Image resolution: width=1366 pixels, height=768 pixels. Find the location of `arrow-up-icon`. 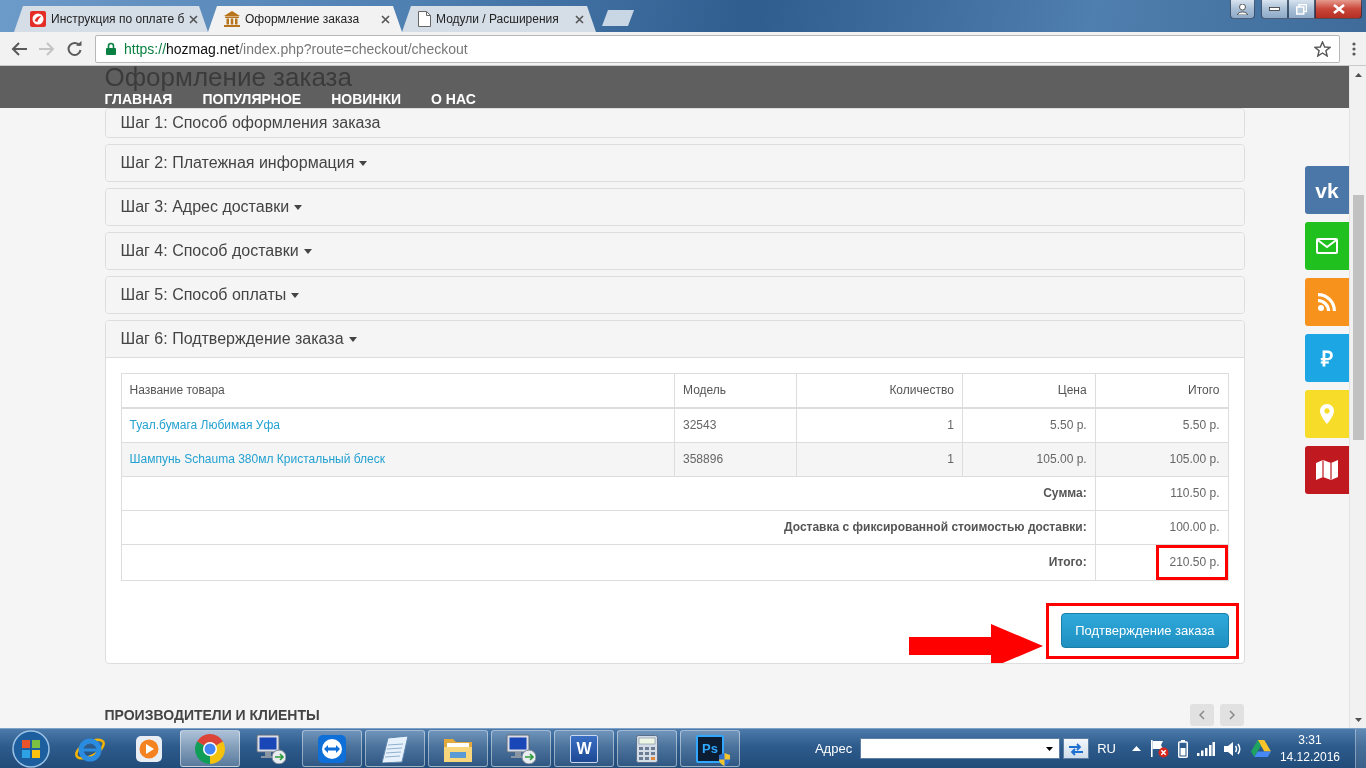

arrow-up-icon is located at coordinates (1136, 748).